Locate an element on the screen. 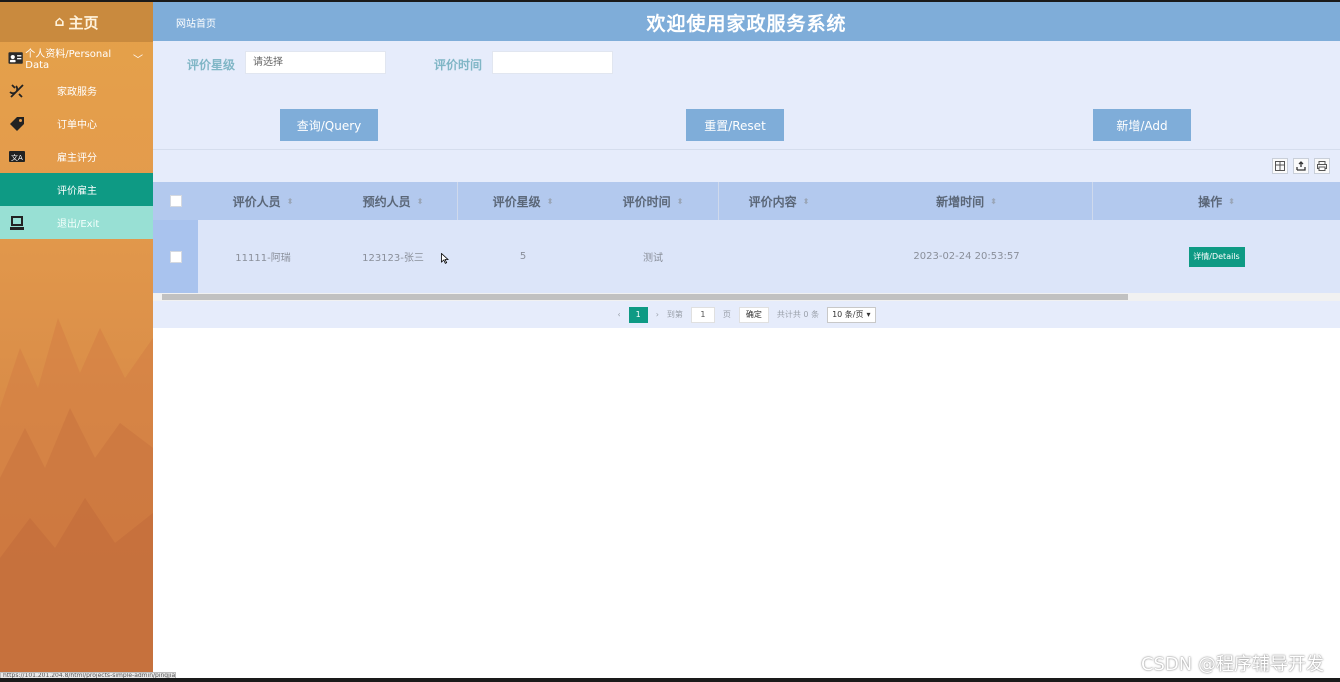 This screenshot has width=1340, height=682. sidebar-home: ⌂ 主页 is located at coordinates (76, 22).